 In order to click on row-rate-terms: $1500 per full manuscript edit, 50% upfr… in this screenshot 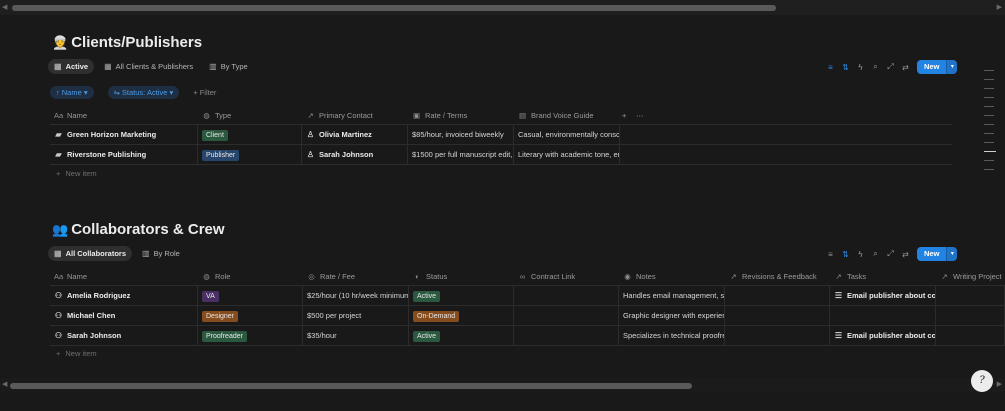, I will do `click(461, 155)`.